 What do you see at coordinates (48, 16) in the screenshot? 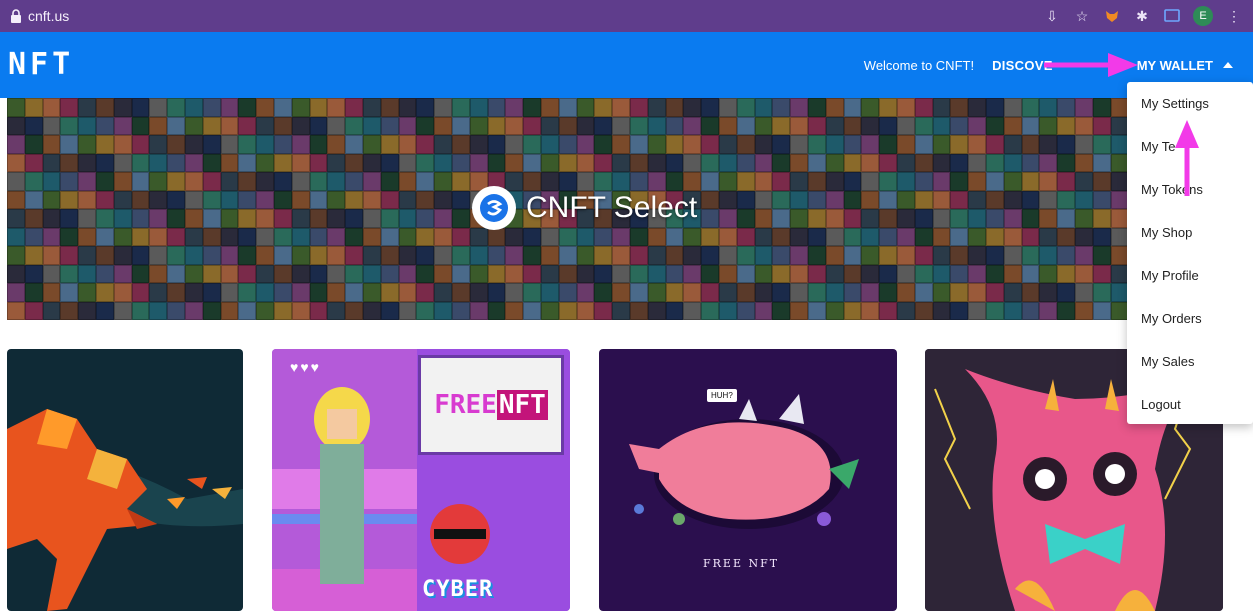
I see `address-bar-url: cnft.us` at bounding box center [48, 16].